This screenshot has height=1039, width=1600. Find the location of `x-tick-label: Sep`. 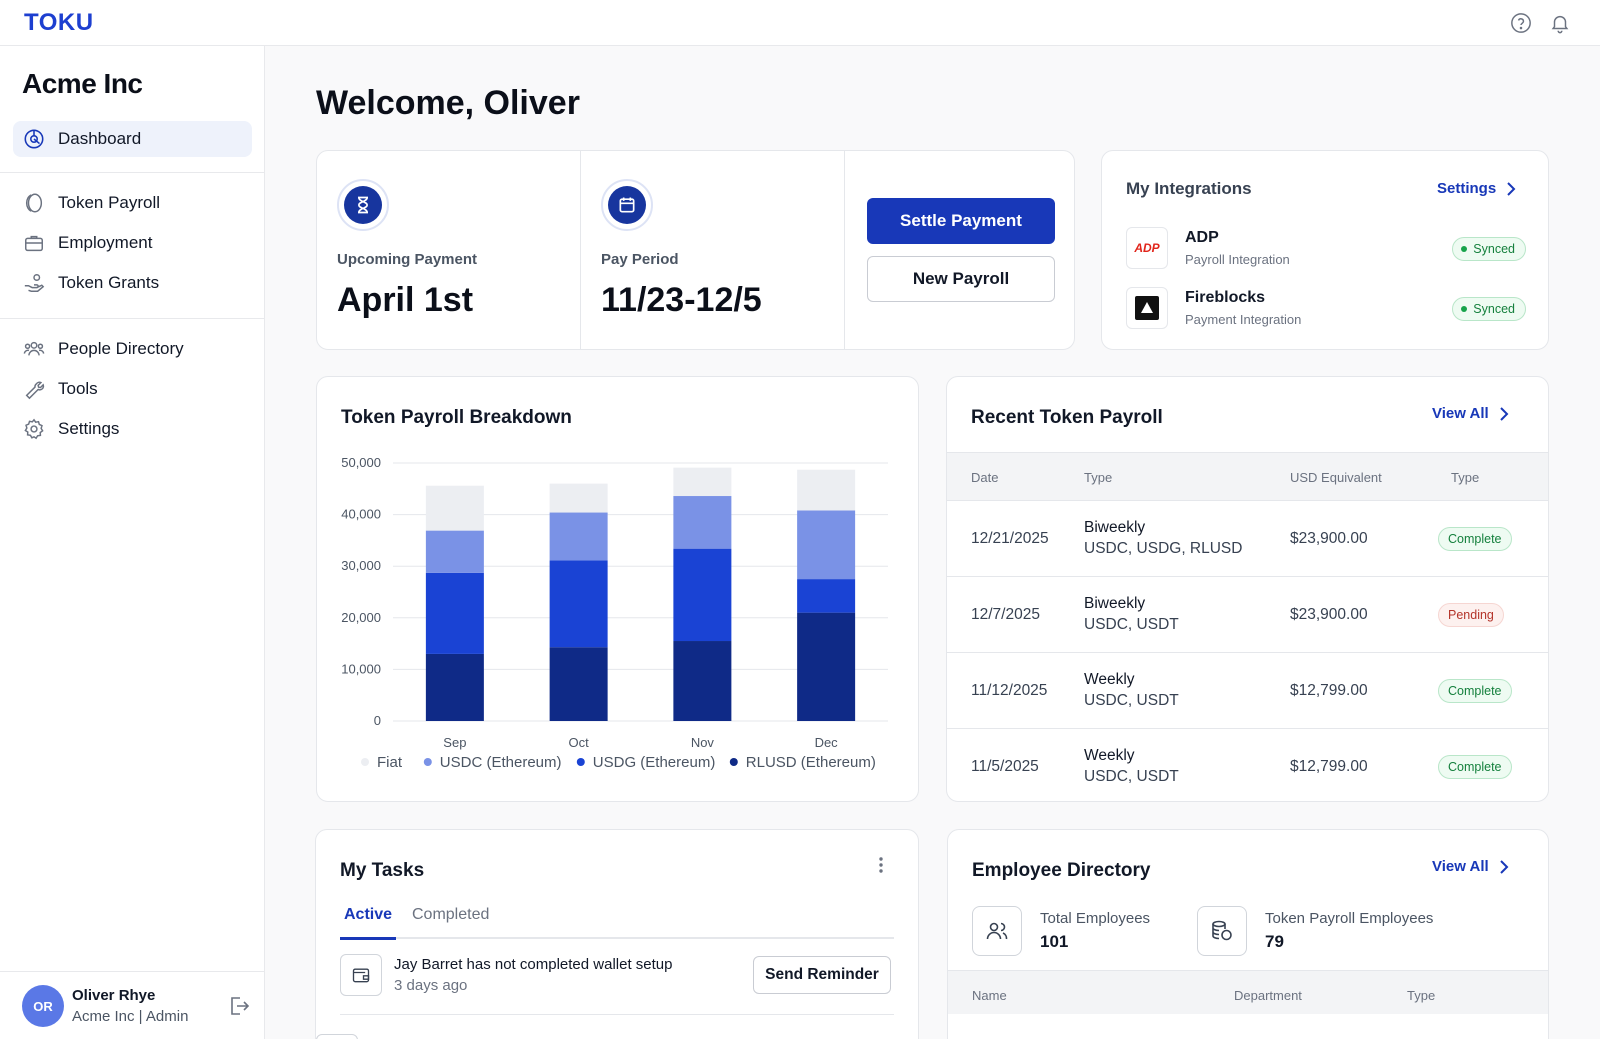

x-tick-label: Sep is located at coordinates (454, 742).